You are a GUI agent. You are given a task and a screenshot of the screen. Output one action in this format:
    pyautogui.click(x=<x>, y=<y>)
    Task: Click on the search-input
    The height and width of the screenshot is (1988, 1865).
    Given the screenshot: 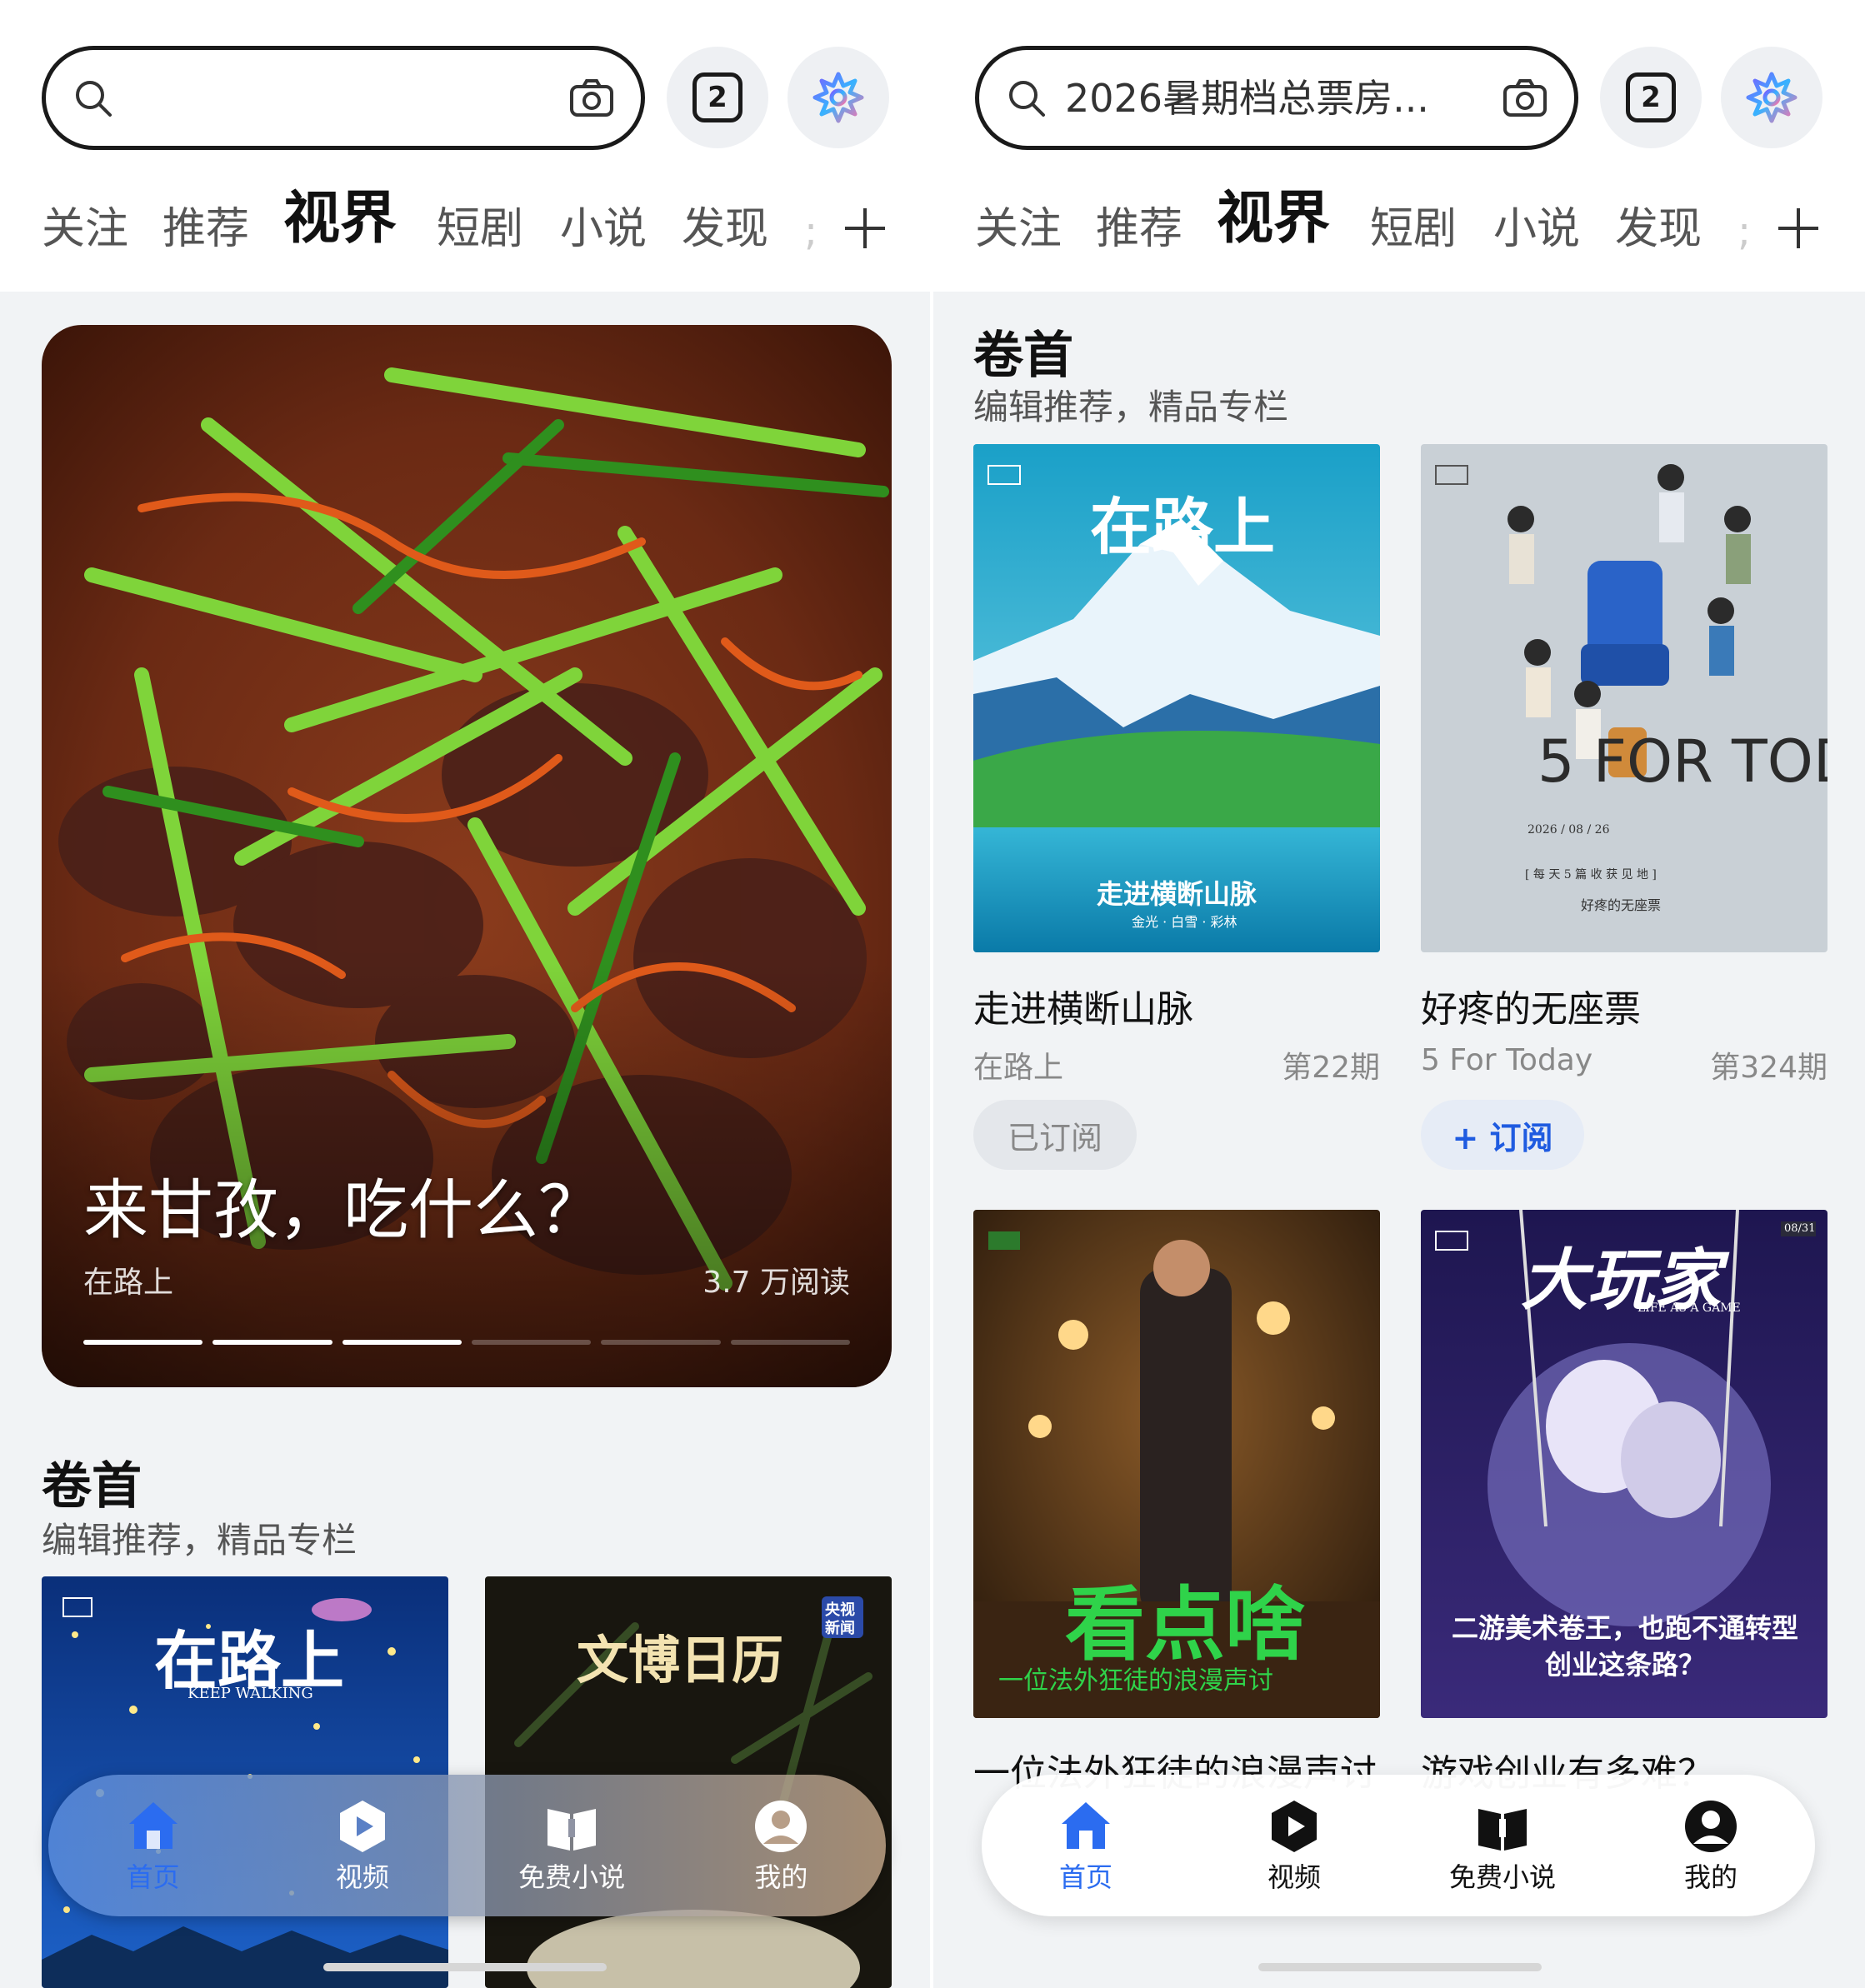 What is the action you would take?
    pyautogui.click(x=324, y=98)
    